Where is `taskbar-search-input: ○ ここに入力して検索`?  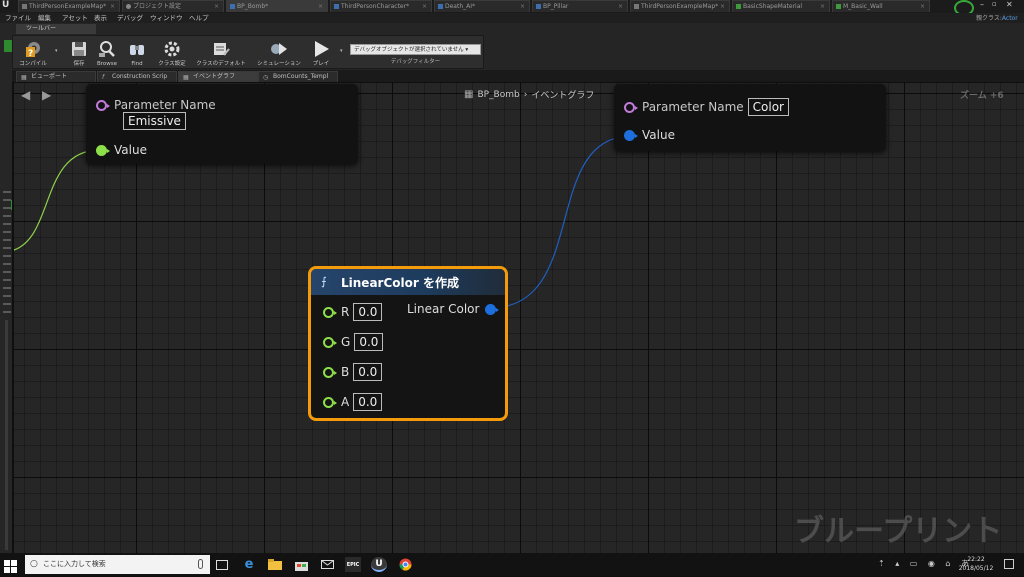
taskbar-search-input: ○ ここに入力して検索 is located at coordinates (117, 564).